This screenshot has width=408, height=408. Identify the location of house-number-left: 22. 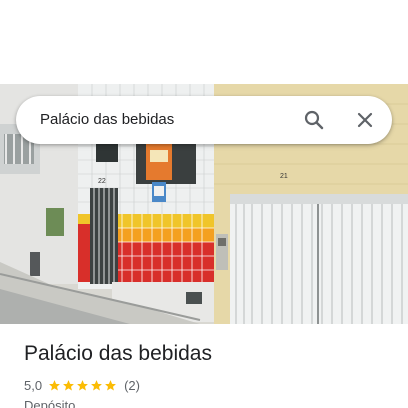
(102, 181).